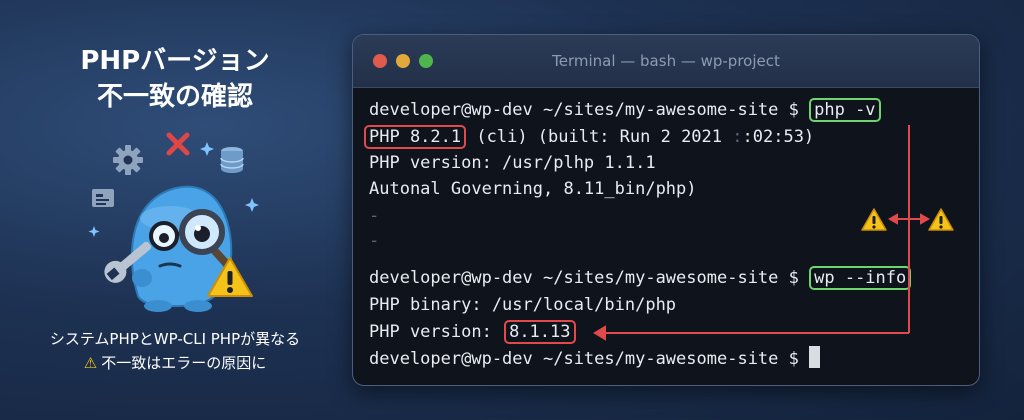 The image size is (1024, 420). Describe the element at coordinates (845, 110) in the screenshot. I see `command-php-v: php -v` at that location.